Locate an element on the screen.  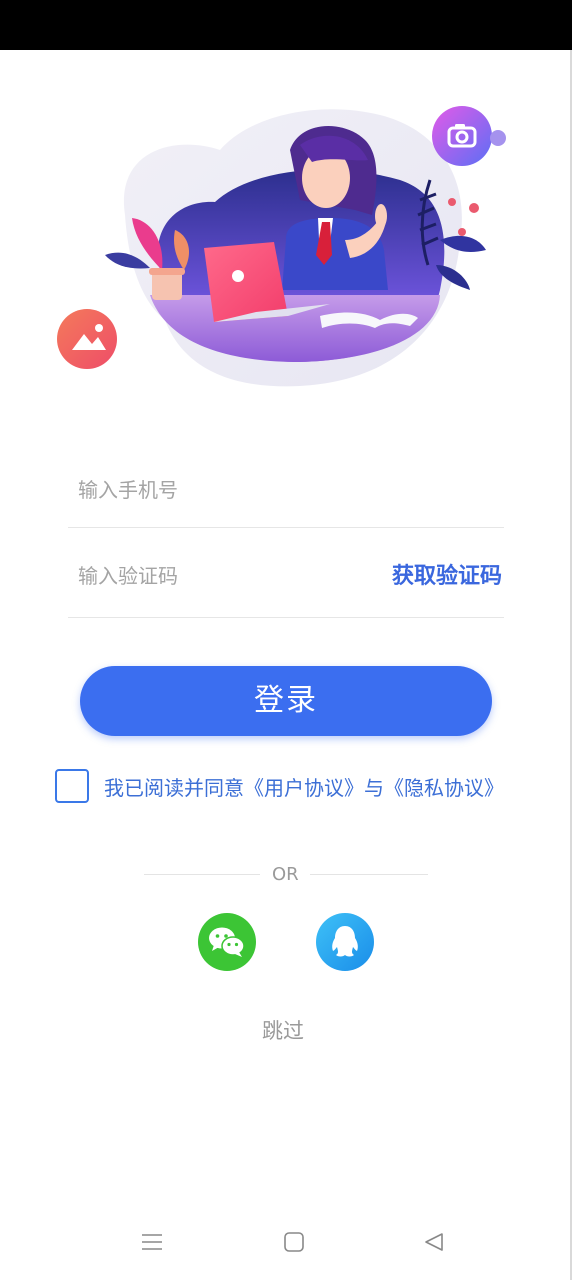
status-bar is located at coordinates (286, 25).